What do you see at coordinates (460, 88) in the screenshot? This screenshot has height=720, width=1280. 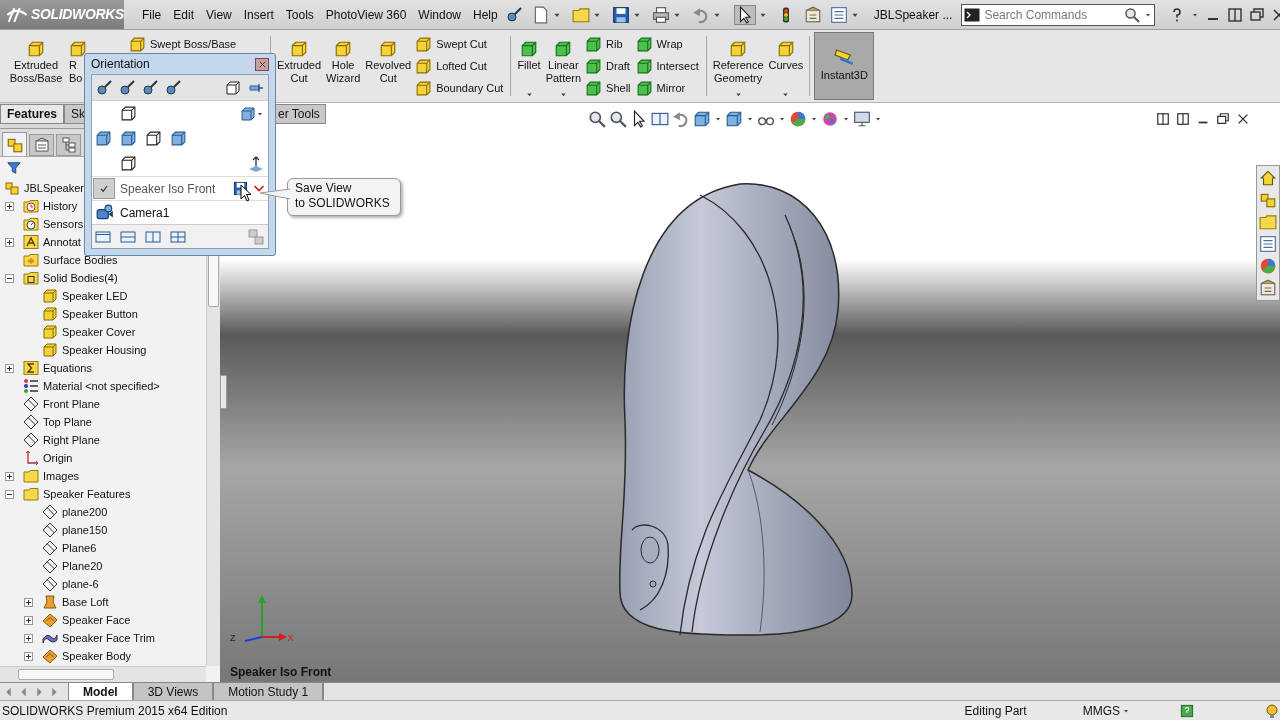 I see `ribbon-button: Boundary Cut` at bounding box center [460, 88].